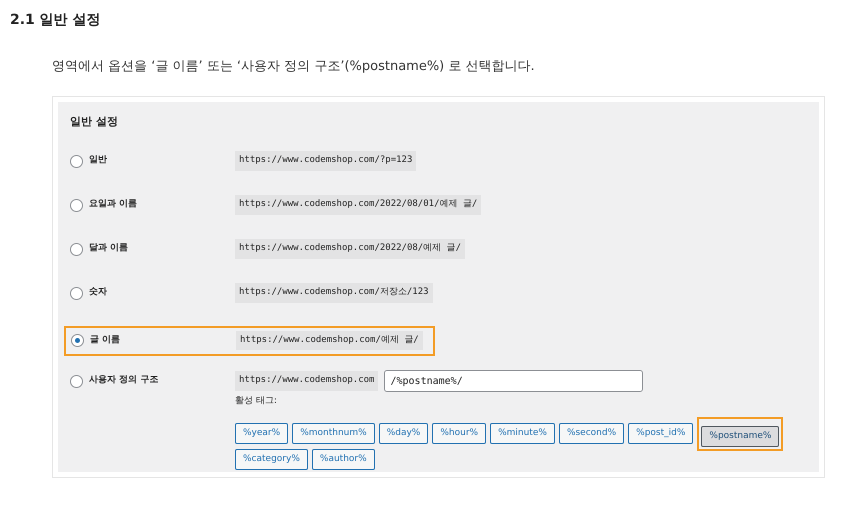  I want to click on settings-title: 일반 설정, so click(94, 122).